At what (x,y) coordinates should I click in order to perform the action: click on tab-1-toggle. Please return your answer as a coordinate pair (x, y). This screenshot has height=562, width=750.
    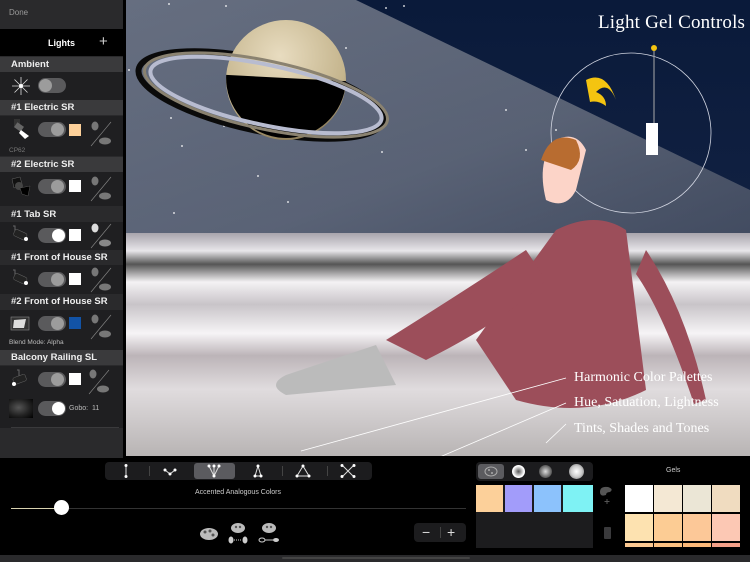
    Looking at the image, I should click on (52, 235).